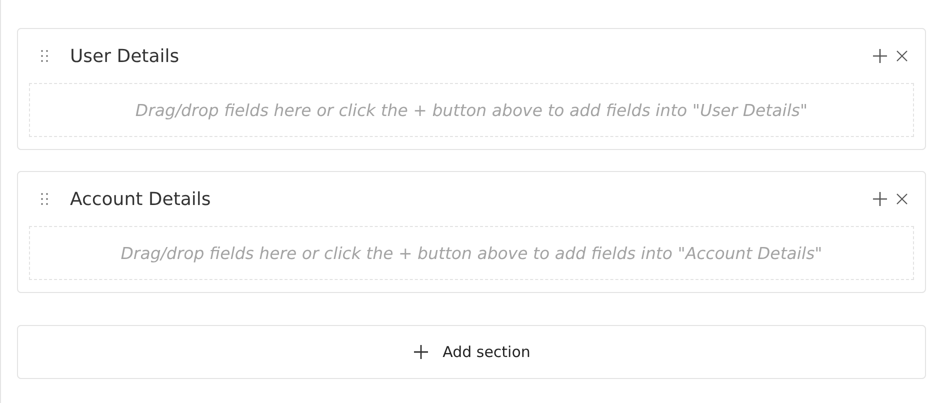 This screenshot has width=943, height=403. What do you see at coordinates (471, 253) in the screenshot?
I see `drop-hint: Drag/drop fields here or click the + button above to add fields into "Account Details"` at bounding box center [471, 253].